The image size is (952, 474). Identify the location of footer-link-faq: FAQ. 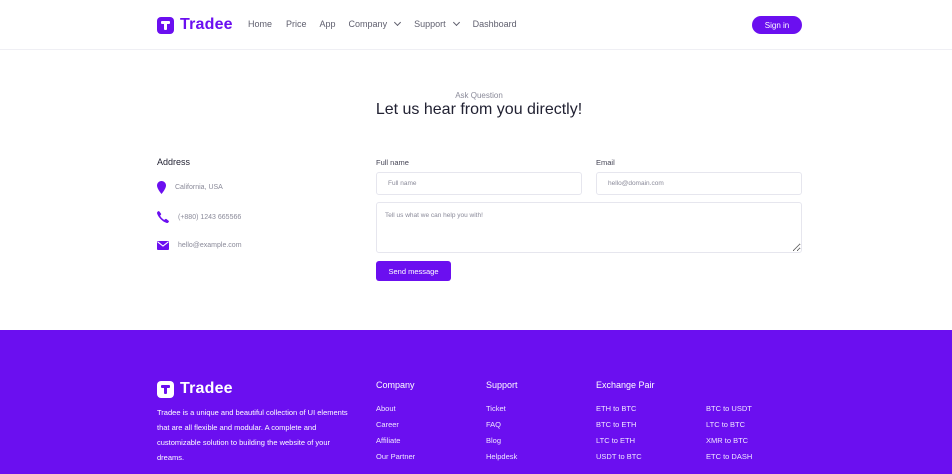
(501, 425).